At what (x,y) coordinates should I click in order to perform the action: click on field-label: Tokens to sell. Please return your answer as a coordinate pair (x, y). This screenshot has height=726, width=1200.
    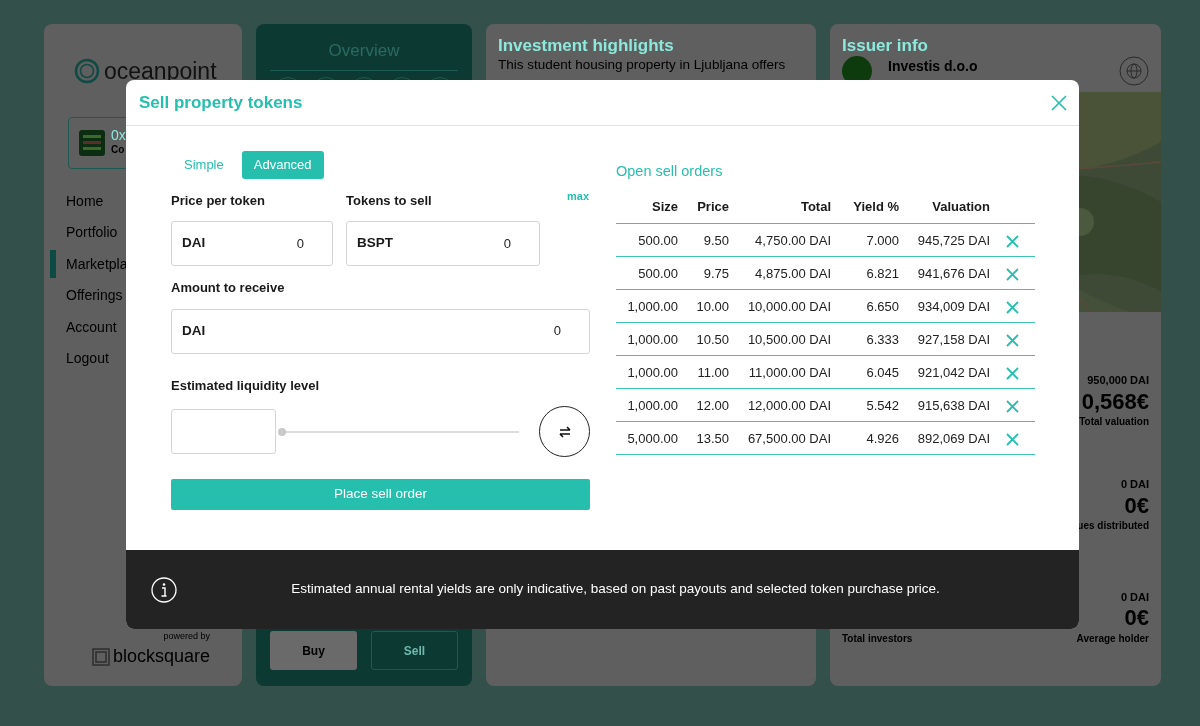
    Looking at the image, I should click on (389, 200).